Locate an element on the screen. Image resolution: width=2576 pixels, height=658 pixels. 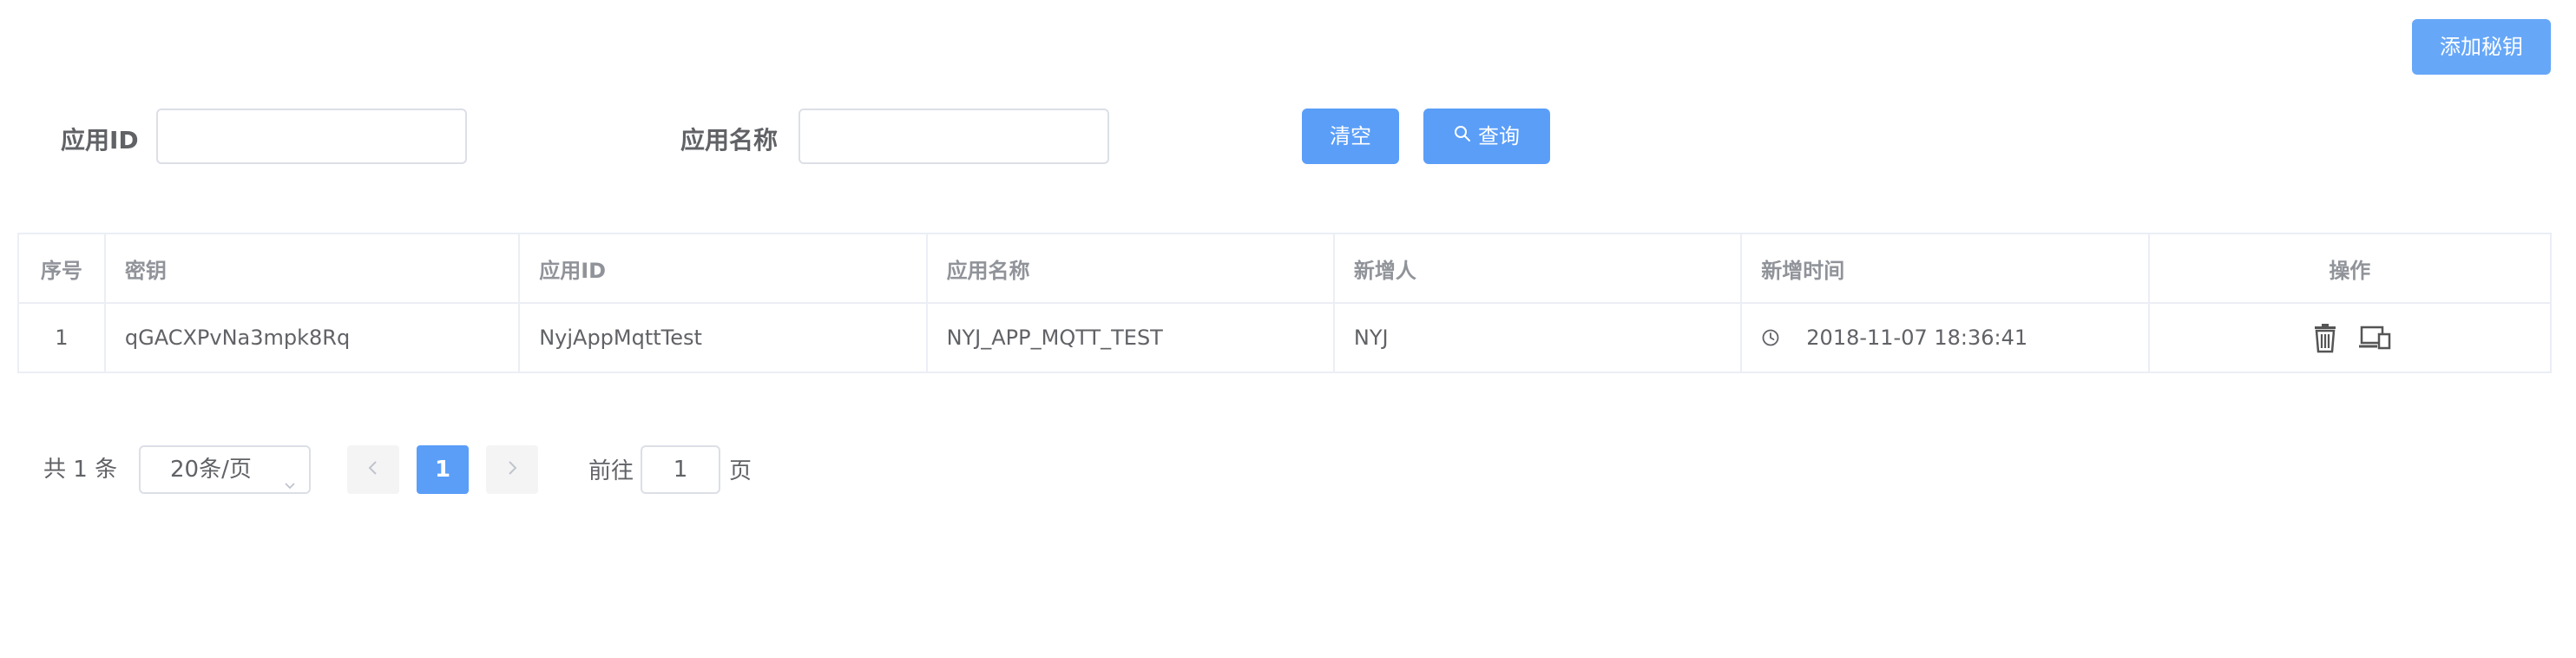
page-size-value: 20条/页 is located at coordinates (211, 470).